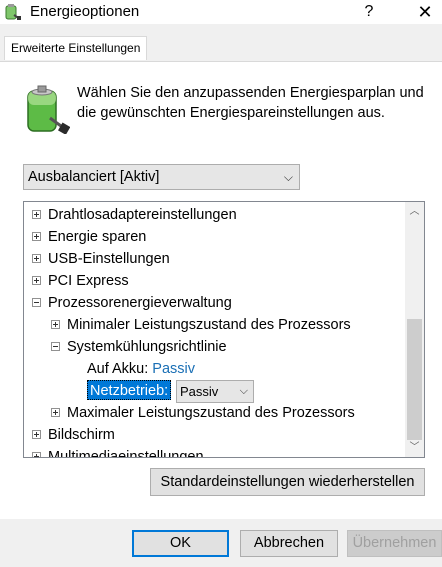  I want to click on dialog-footer: OK Abbrechen Übernehmen, so click(221, 543).